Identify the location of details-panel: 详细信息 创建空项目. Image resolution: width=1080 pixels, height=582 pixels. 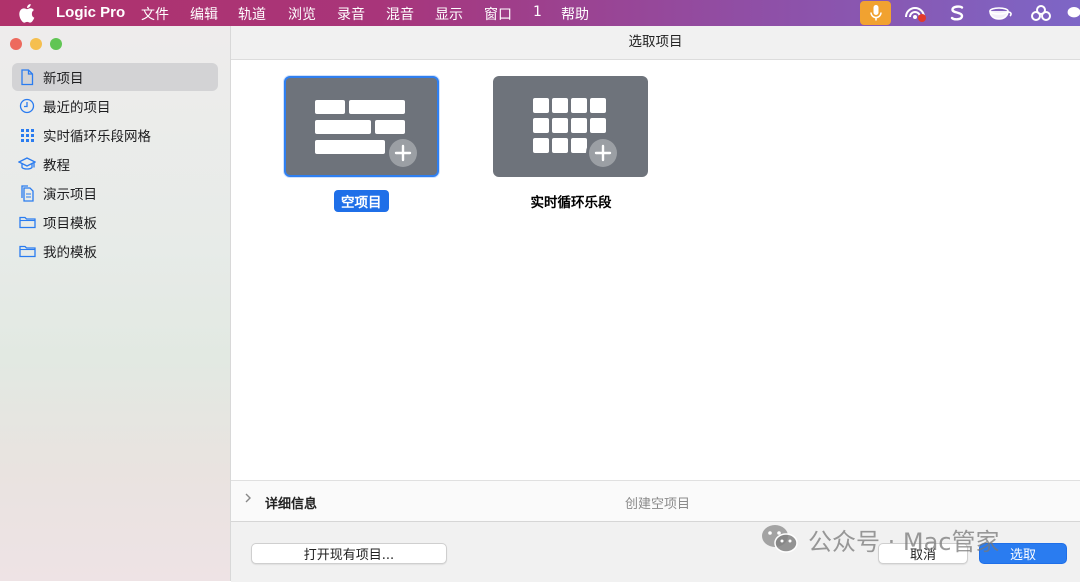
(655, 500).